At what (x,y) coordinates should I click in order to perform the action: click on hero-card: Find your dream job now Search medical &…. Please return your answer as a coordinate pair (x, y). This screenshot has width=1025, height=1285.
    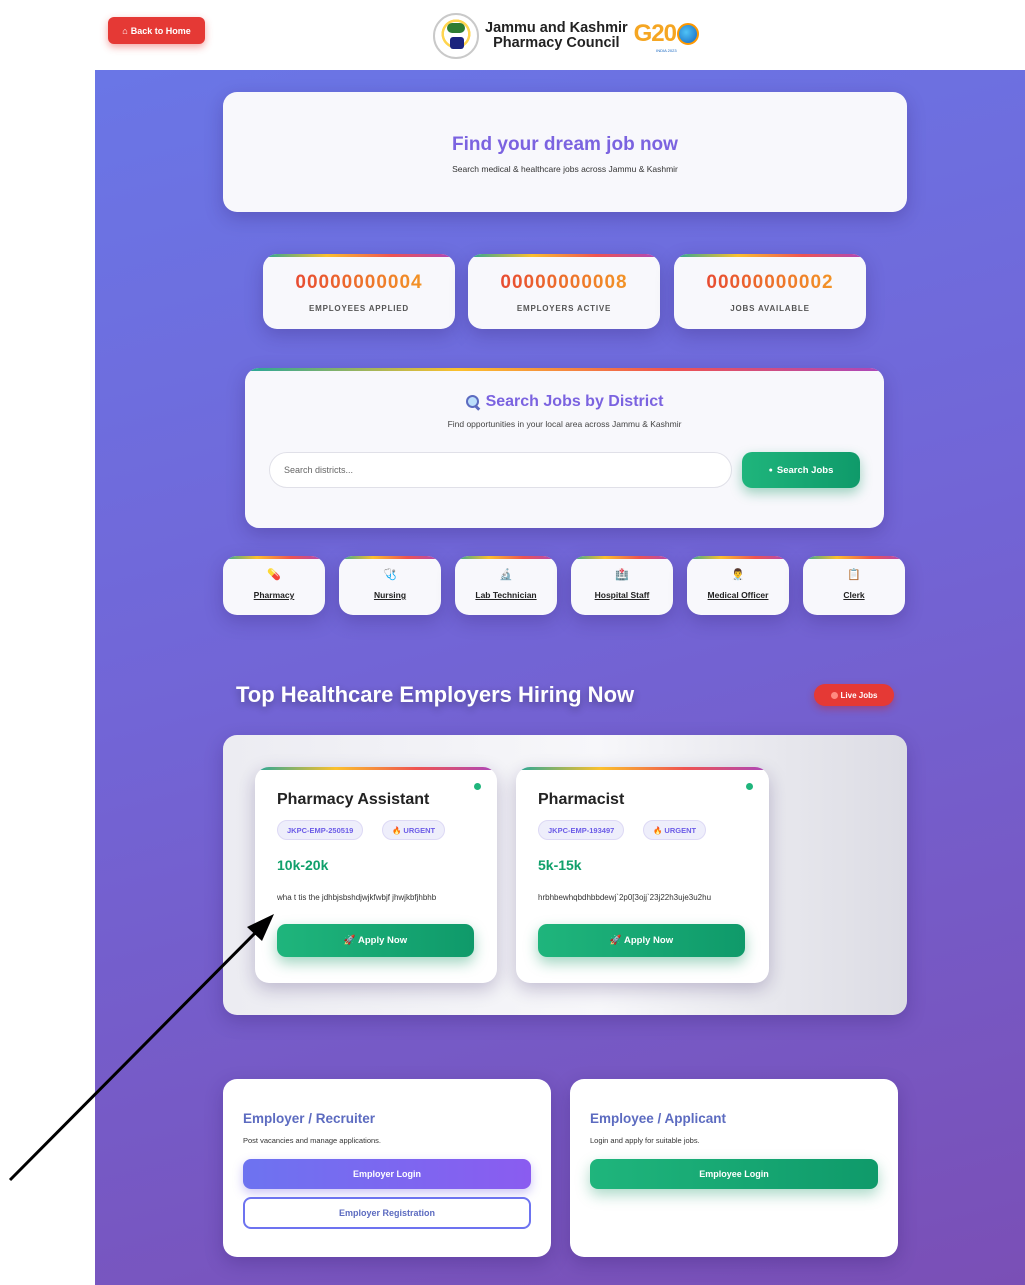
    Looking at the image, I should click on (565, 152).